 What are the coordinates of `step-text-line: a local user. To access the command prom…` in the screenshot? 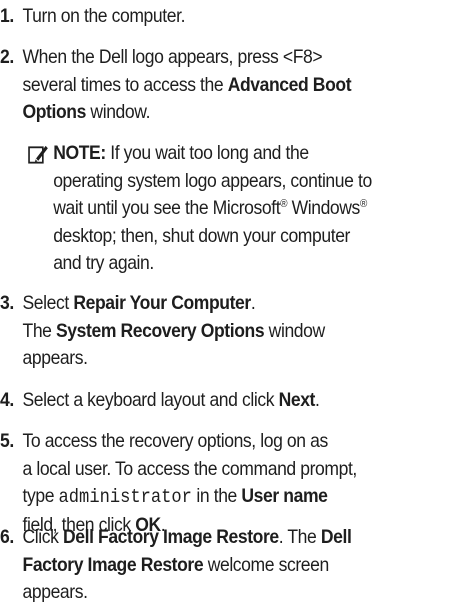 It's located at (190, 468).